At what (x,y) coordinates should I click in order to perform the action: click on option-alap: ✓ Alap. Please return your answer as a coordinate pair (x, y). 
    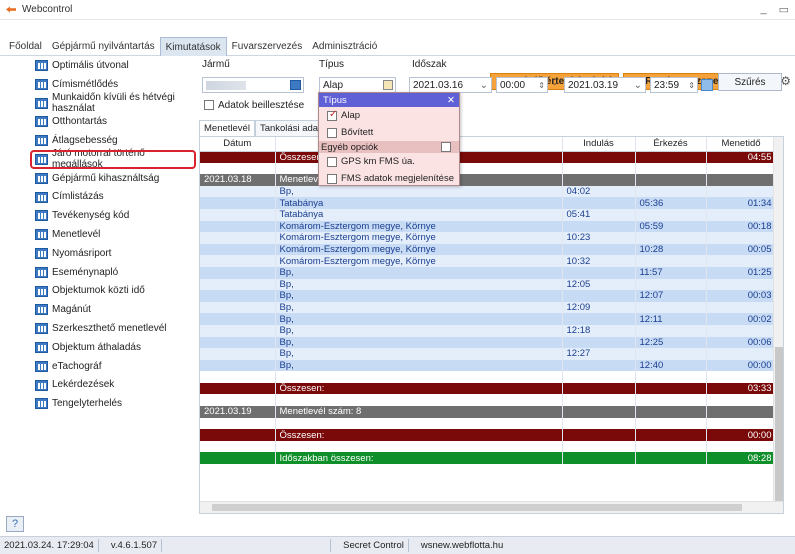
    Looking at the image, I should click on (389, 115).